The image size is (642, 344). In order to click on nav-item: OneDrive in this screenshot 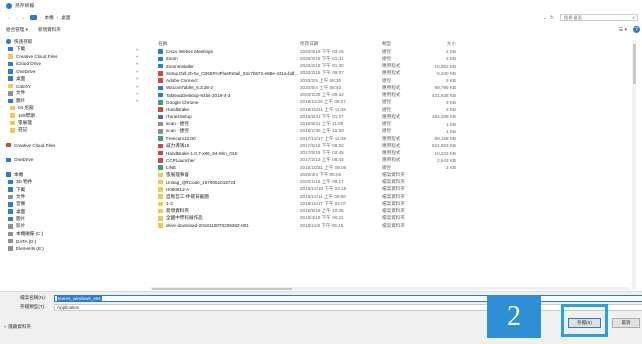, I will do `click(74, 159)`.